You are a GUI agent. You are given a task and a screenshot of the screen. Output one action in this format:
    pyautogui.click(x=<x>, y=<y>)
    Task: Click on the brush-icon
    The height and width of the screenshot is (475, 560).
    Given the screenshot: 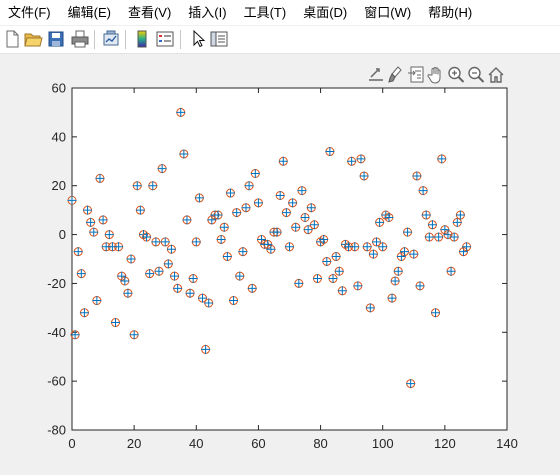 What is the action you would take?
    pyautogui.click(x=396, y=75)
    